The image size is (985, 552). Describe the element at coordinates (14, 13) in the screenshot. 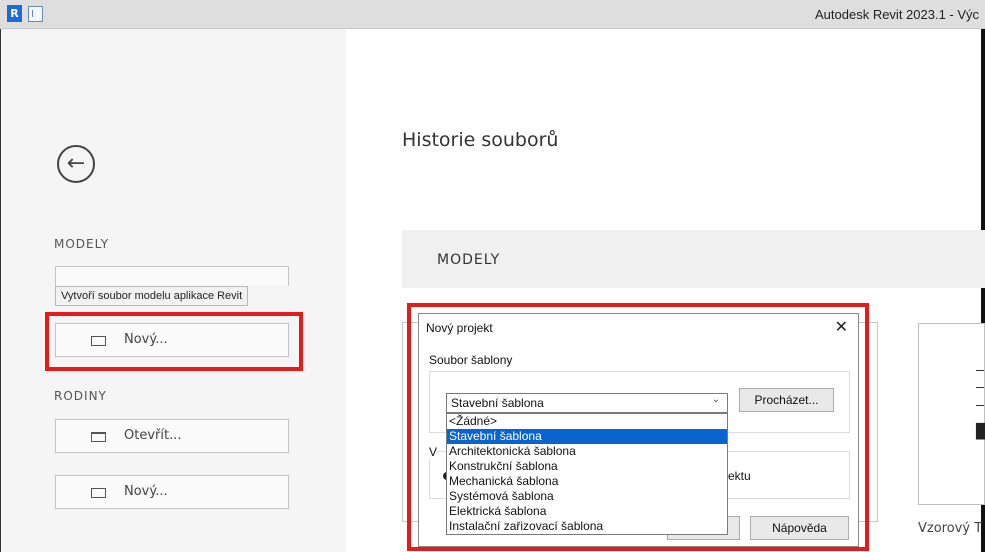

I see `revit-logo-icon: R` at that location.